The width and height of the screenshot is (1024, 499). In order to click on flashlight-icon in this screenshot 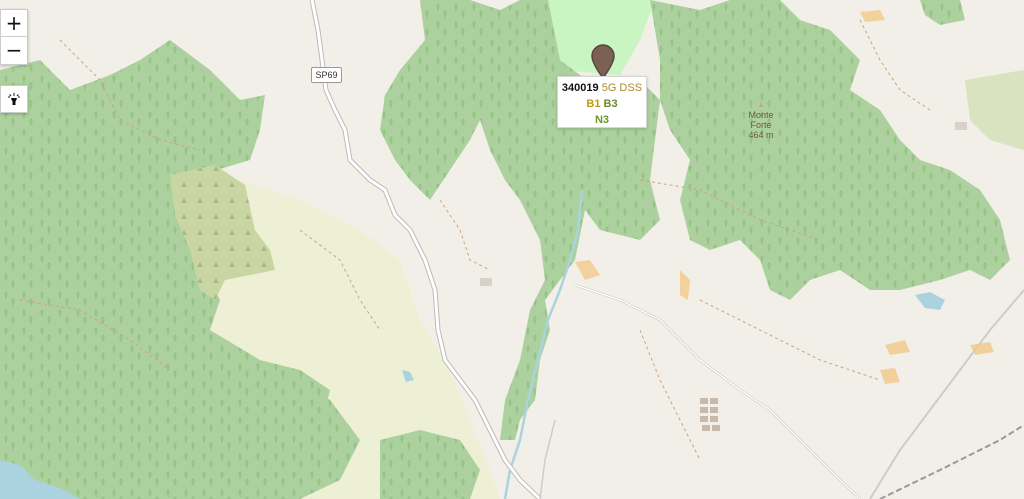, I will do `click(14, 99)`.